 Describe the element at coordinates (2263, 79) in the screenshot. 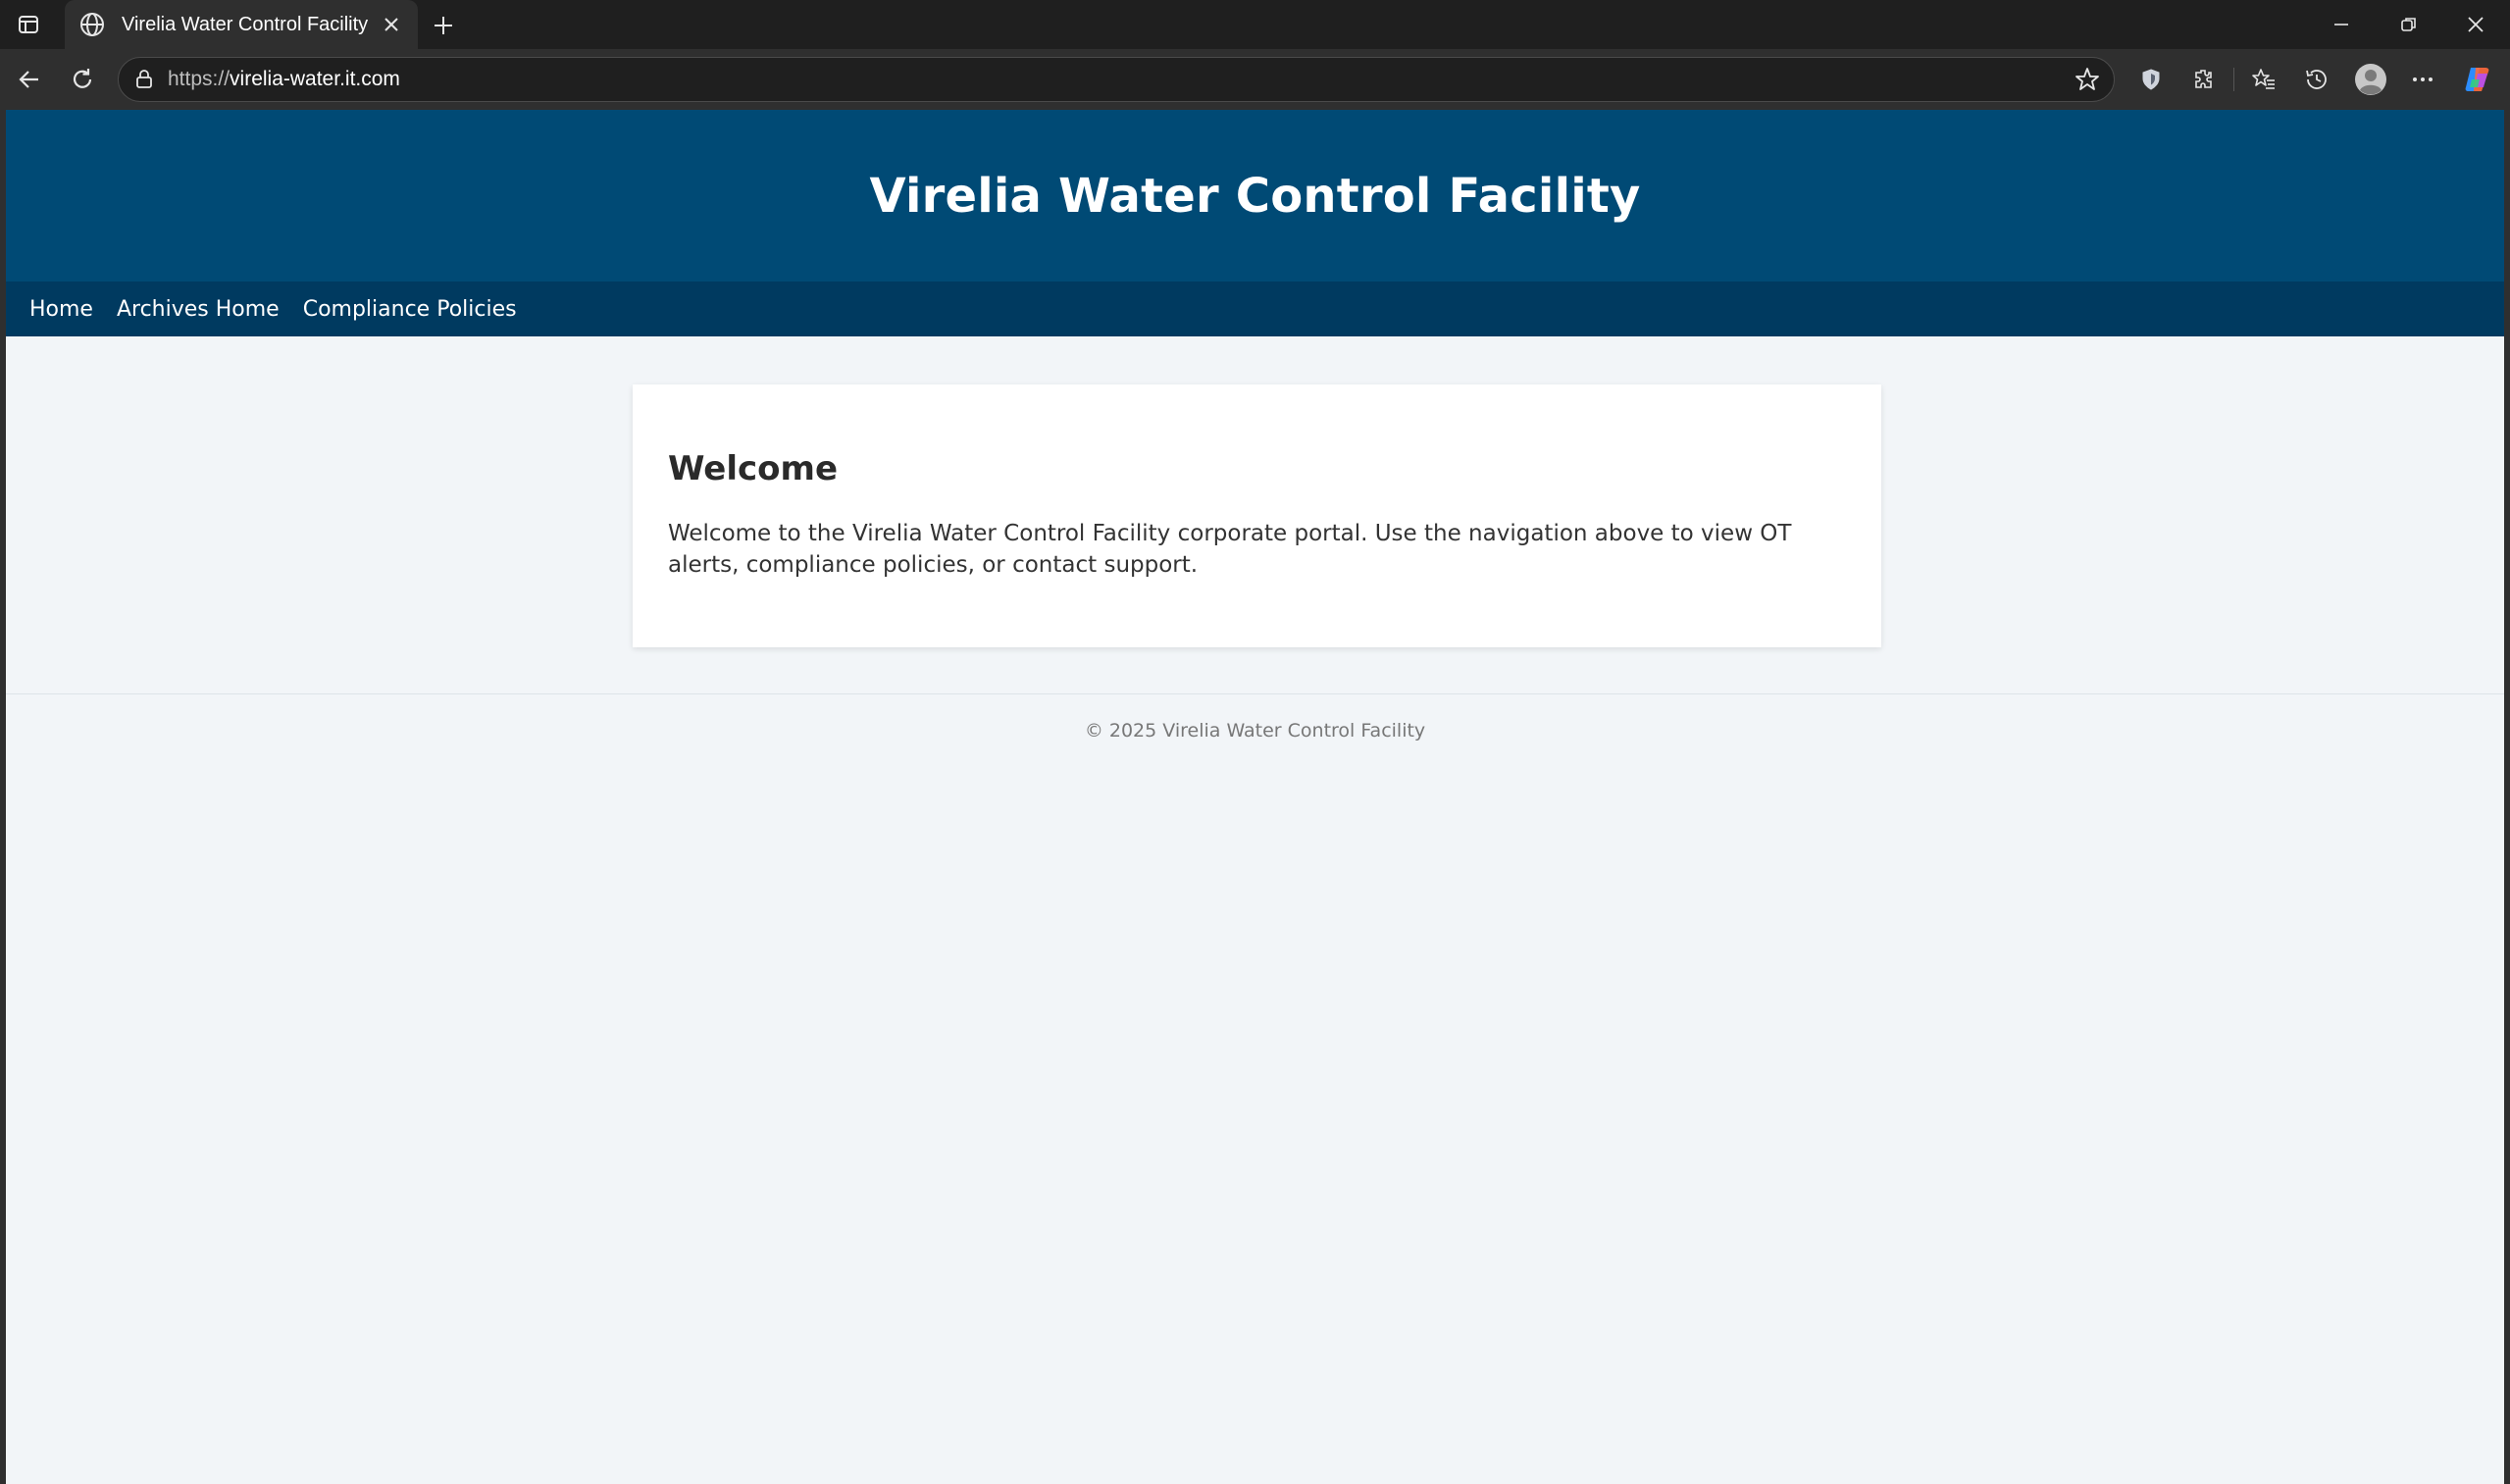

I see `favorites-icon` at that location.